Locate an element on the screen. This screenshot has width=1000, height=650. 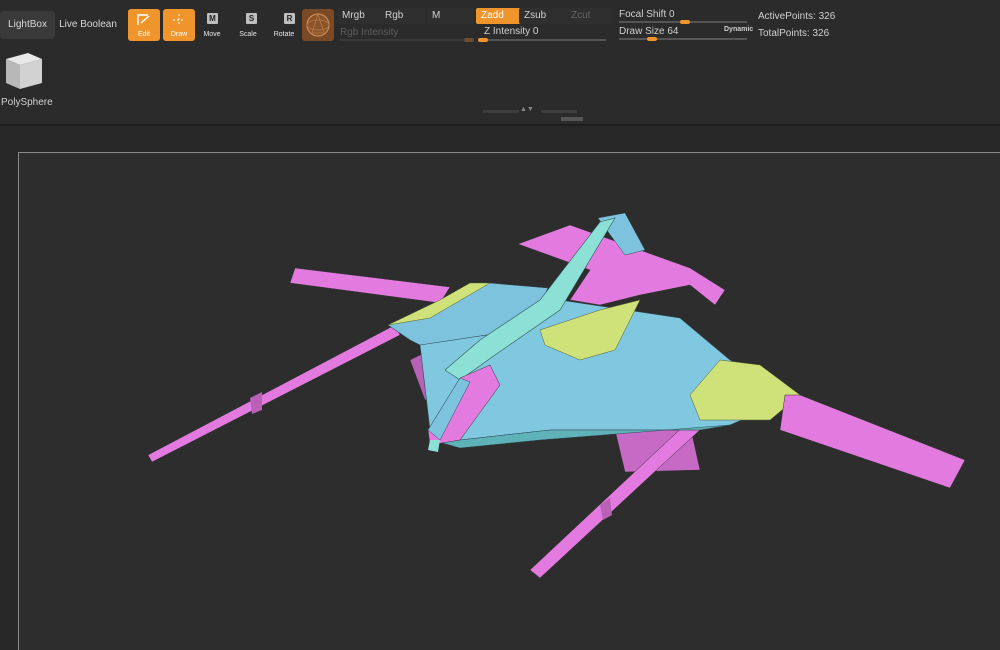
total-points-readout: TotalPoints: 326 is located at coordinates (794, 33).